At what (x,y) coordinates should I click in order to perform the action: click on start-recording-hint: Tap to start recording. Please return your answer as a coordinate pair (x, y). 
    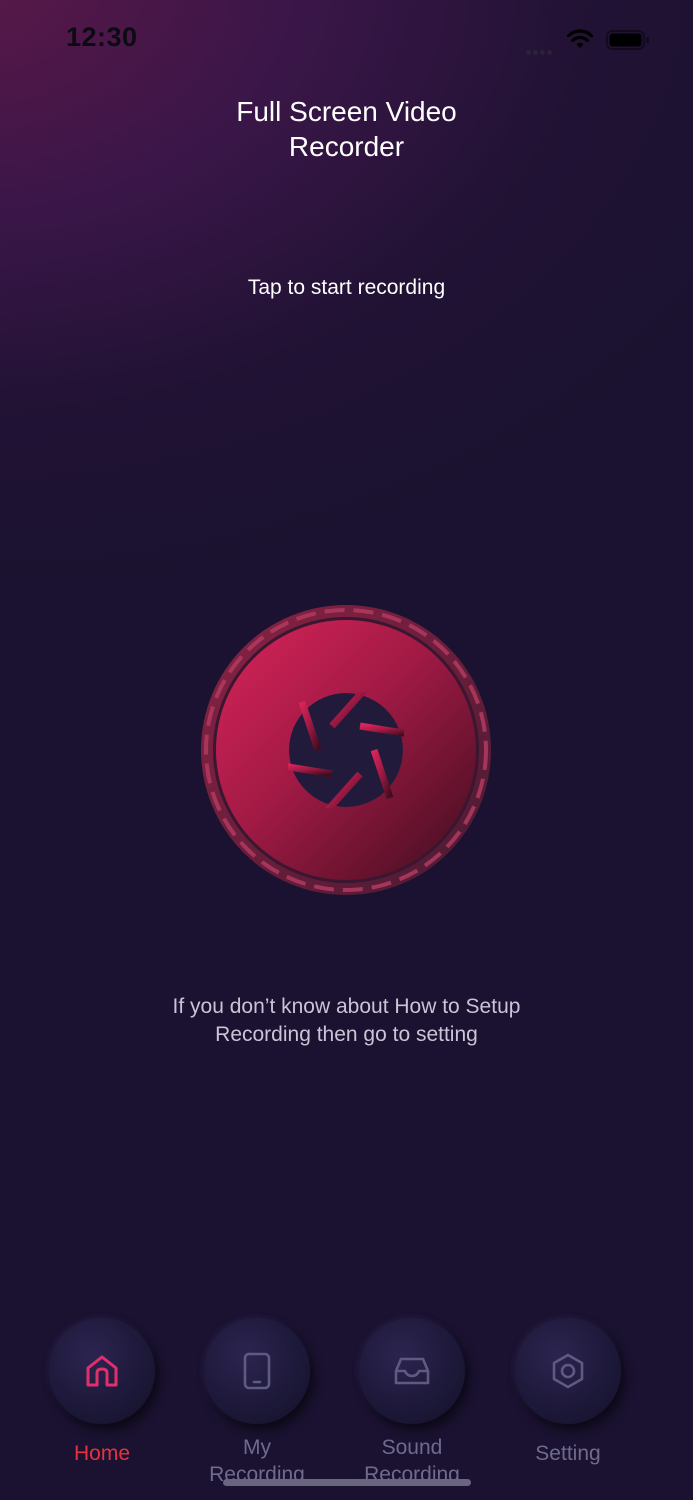
    Looking at the image, I should click on (346, 287).